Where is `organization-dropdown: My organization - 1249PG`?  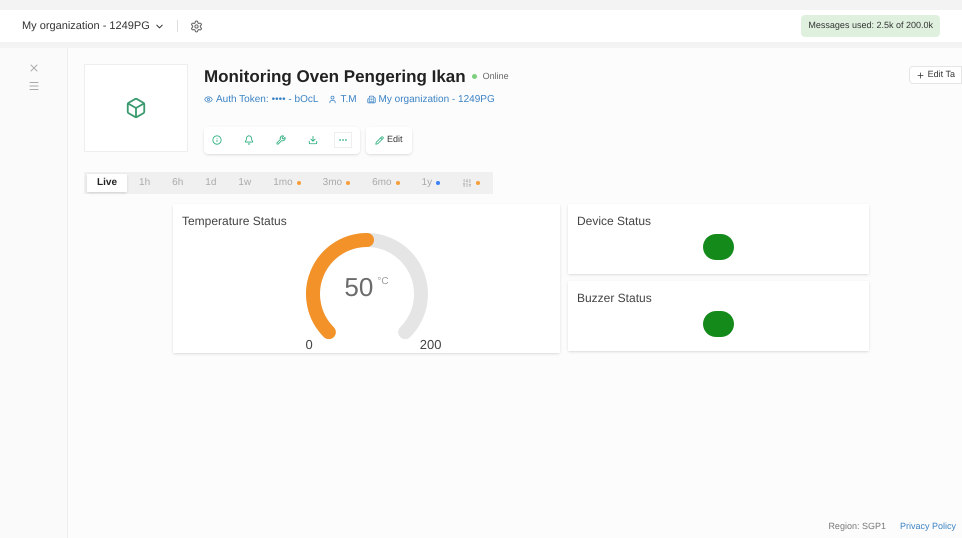
organization-dropdown: My organization - 1249PG is located at coordinates (93, 26).